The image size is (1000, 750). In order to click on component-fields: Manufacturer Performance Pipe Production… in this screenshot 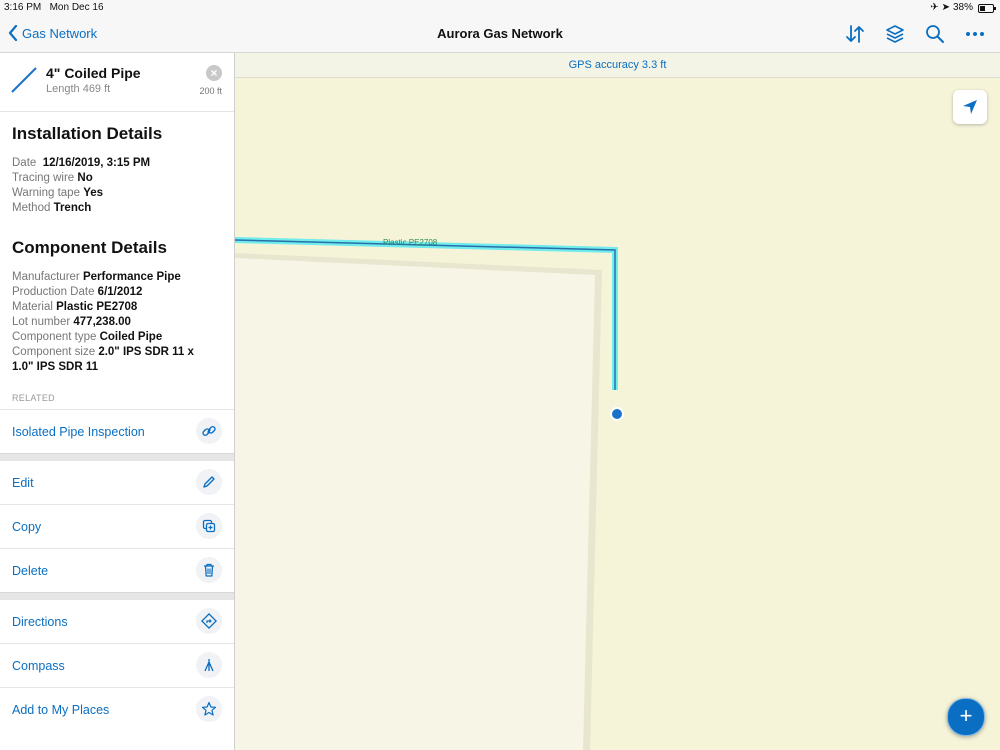, I will do `click(117, 322)`.